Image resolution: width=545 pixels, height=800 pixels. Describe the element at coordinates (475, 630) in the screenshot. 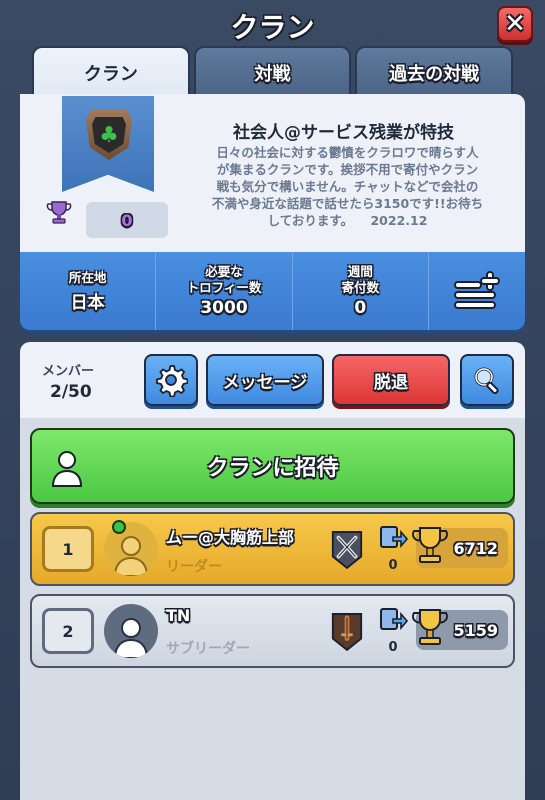

I see `trophy-value: 5159` at that location.